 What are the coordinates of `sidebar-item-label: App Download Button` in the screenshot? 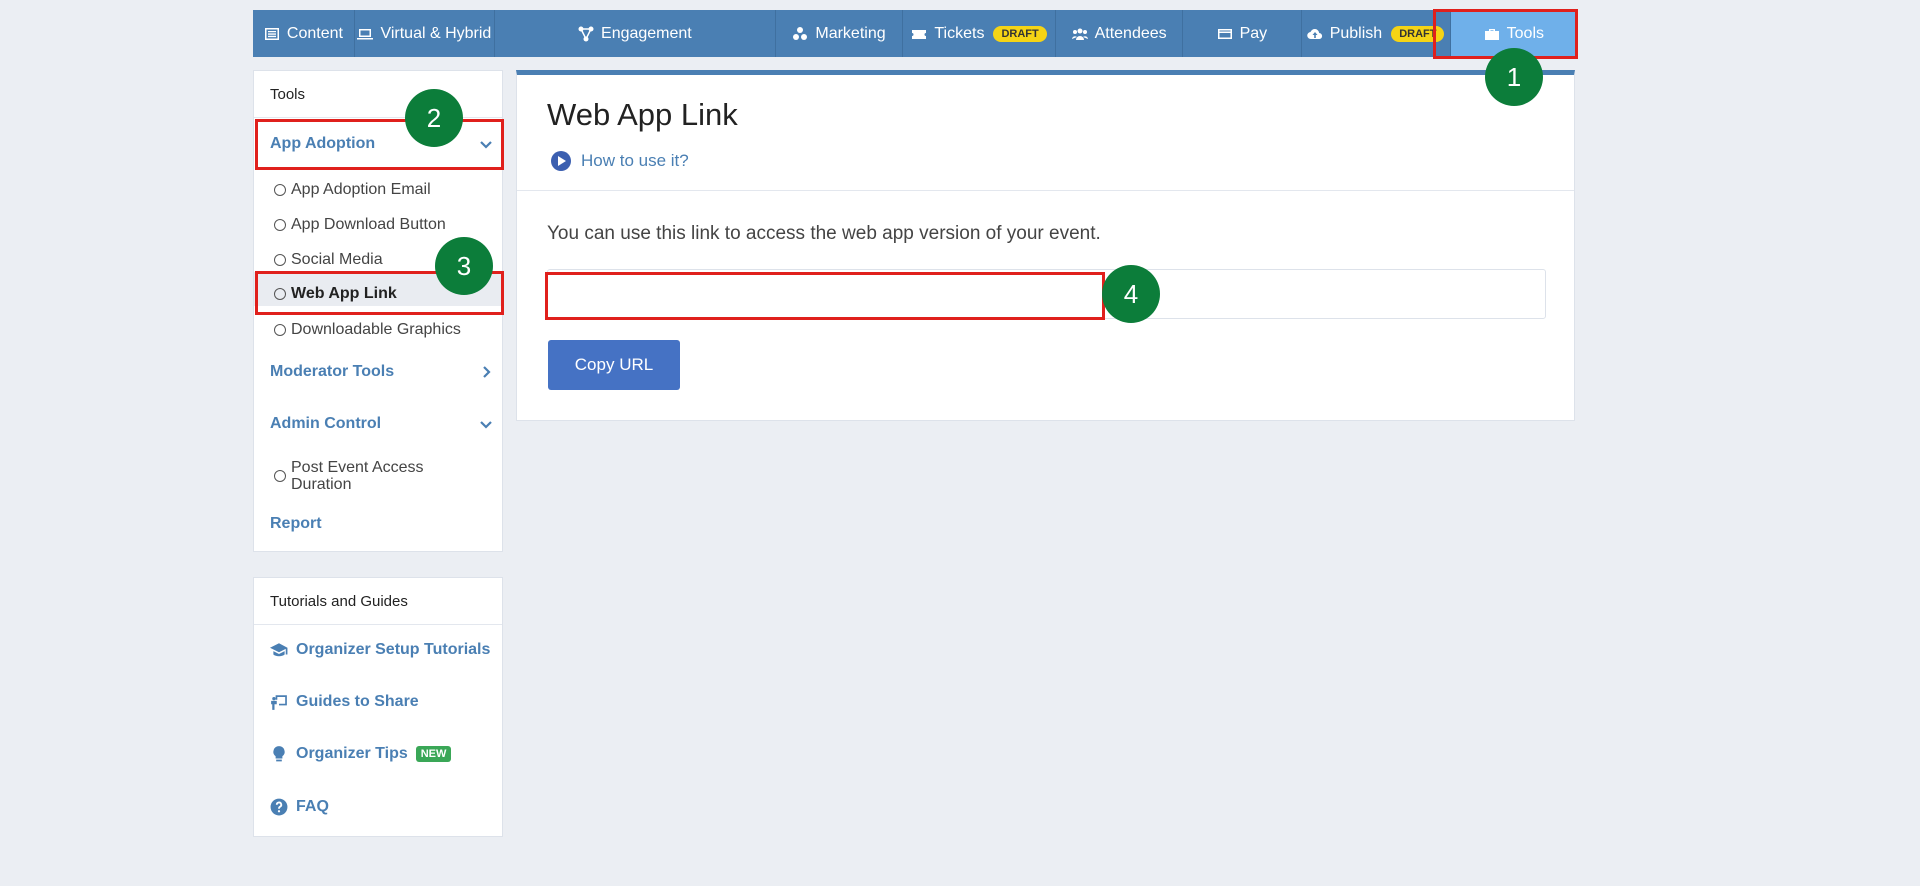 It's located at (368, 224).